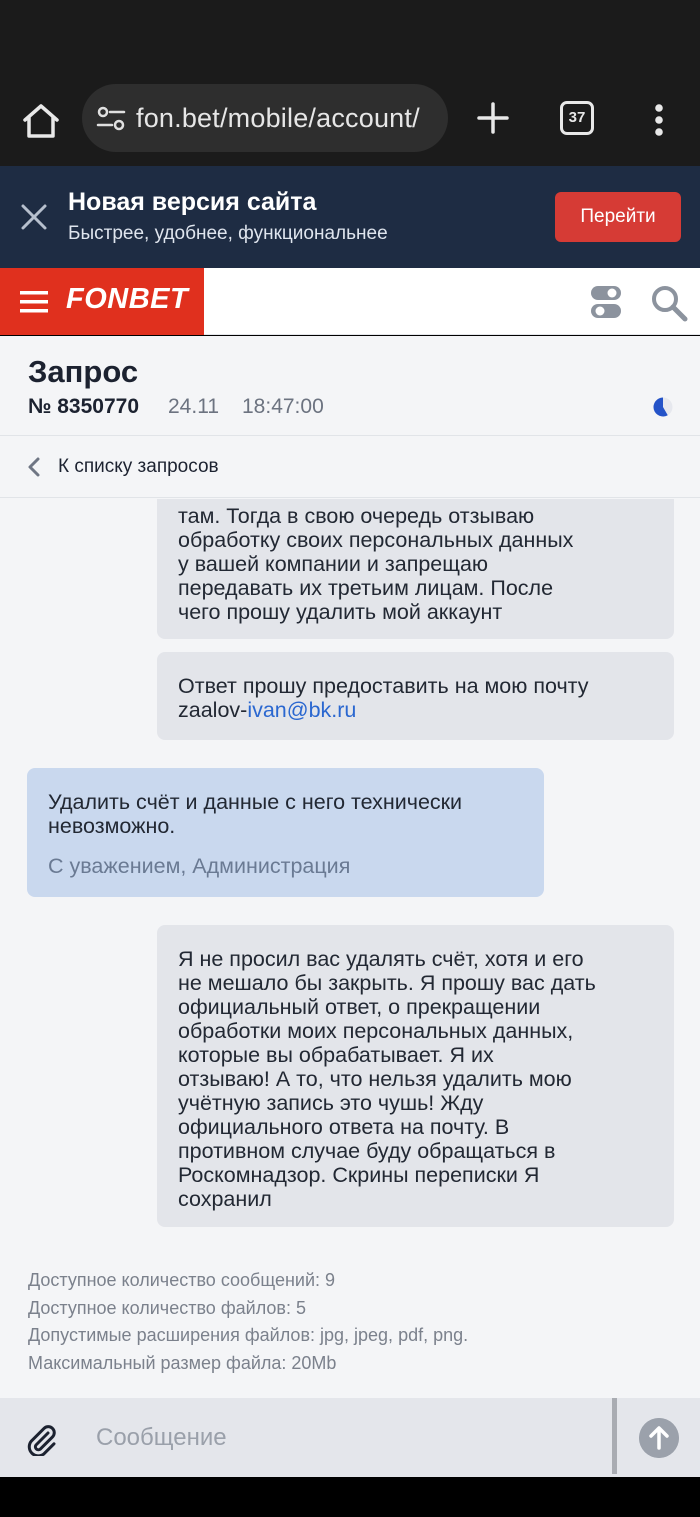  I want to click on banner-title: Новая версия сайта, so click(192, 202).